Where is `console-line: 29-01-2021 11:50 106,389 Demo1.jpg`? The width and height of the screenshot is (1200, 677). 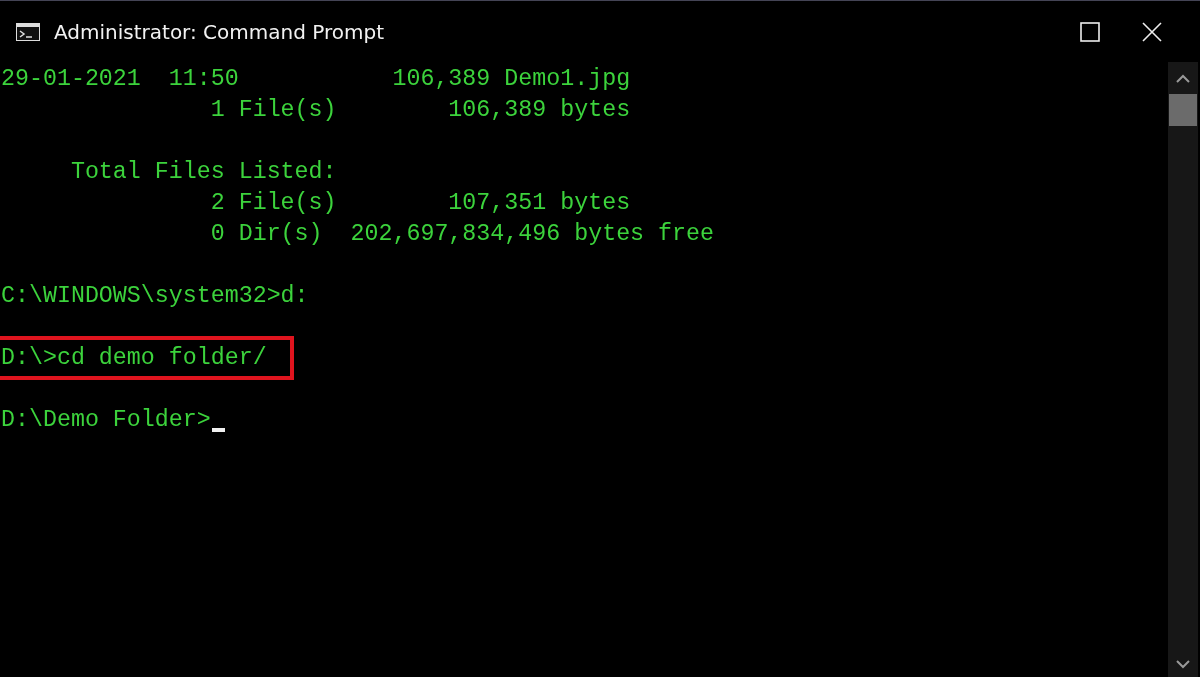 console-line: 29-01-2021 11:50 106,389 Demo1.jpg is located at coordinates (316, 79).